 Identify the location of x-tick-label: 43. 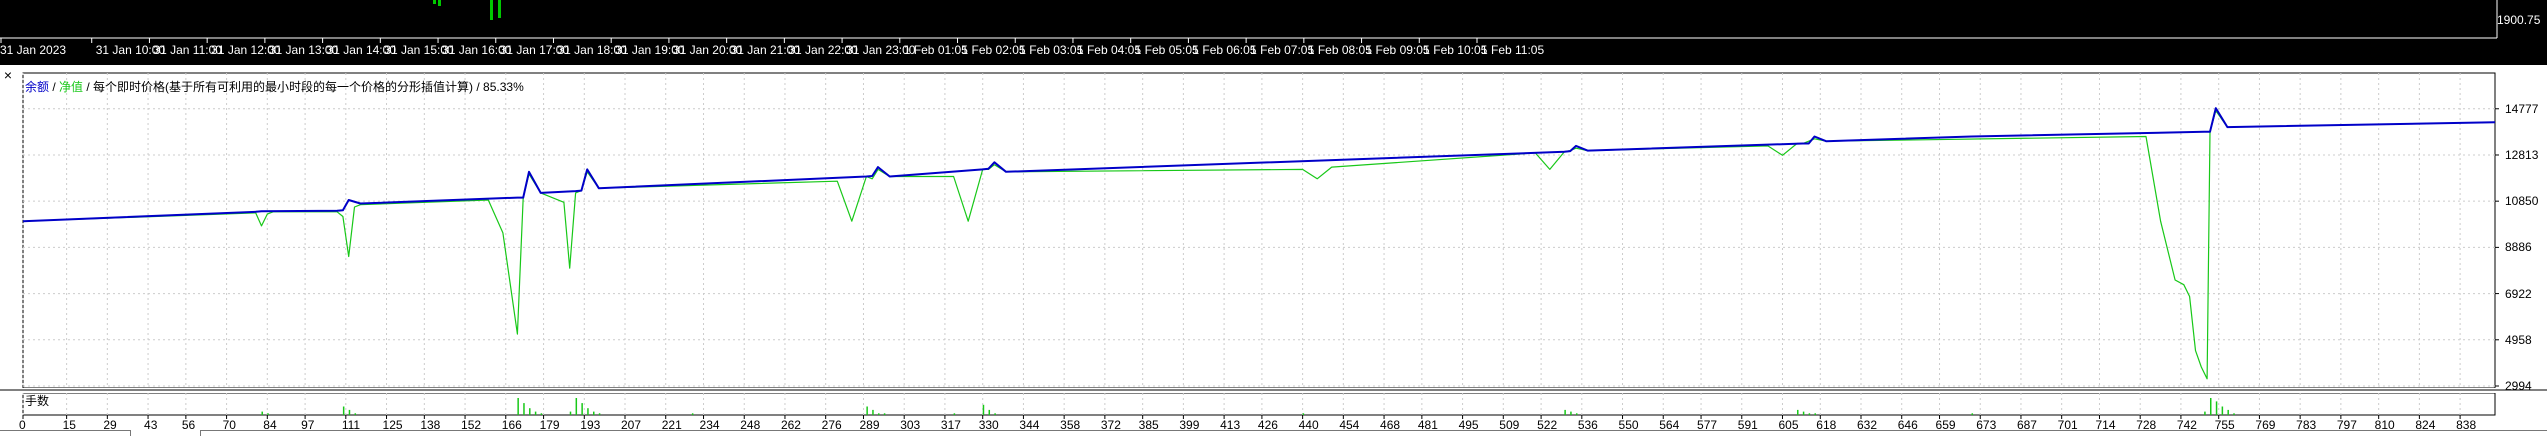
(151, 425).